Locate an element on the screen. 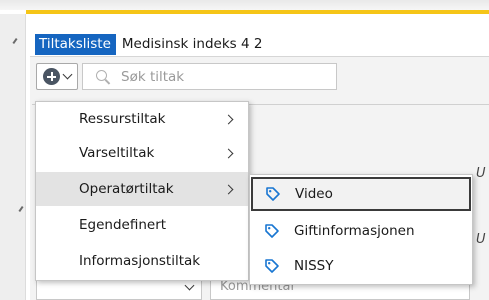 The image size is (489, 300). tab-bar: Tiltaksliste Medisinsk indeks 4 2 is located at coordinates (151, 44).